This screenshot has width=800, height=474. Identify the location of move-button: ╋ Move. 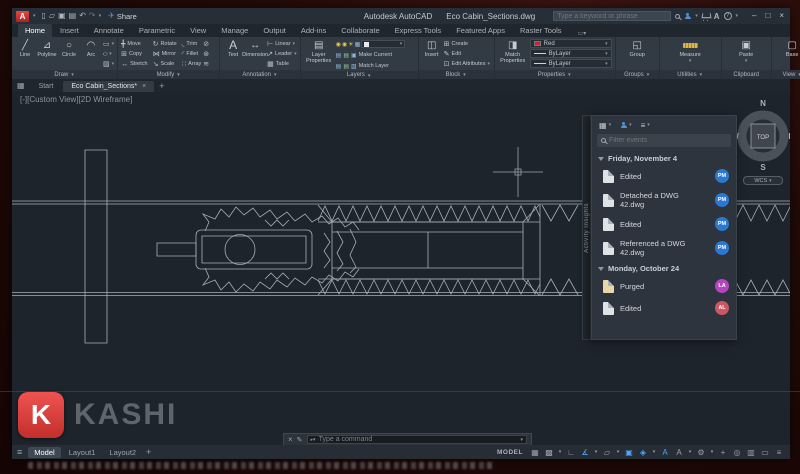
(134, 44).